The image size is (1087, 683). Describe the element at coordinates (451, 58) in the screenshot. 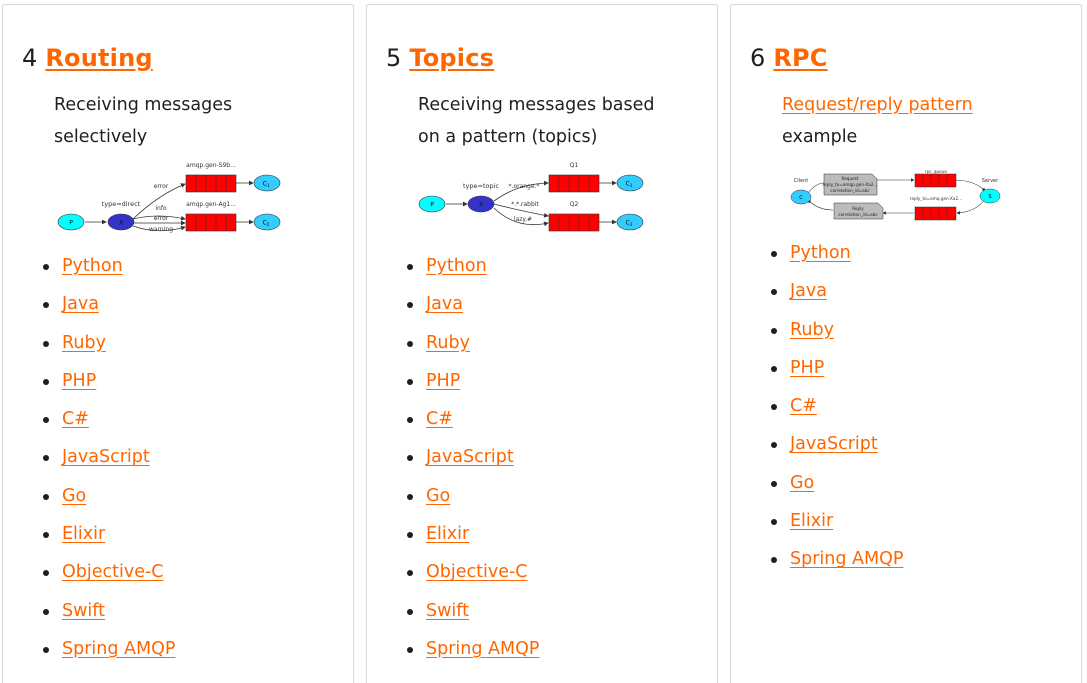

I see `topics-title-link: Topics` at that location.